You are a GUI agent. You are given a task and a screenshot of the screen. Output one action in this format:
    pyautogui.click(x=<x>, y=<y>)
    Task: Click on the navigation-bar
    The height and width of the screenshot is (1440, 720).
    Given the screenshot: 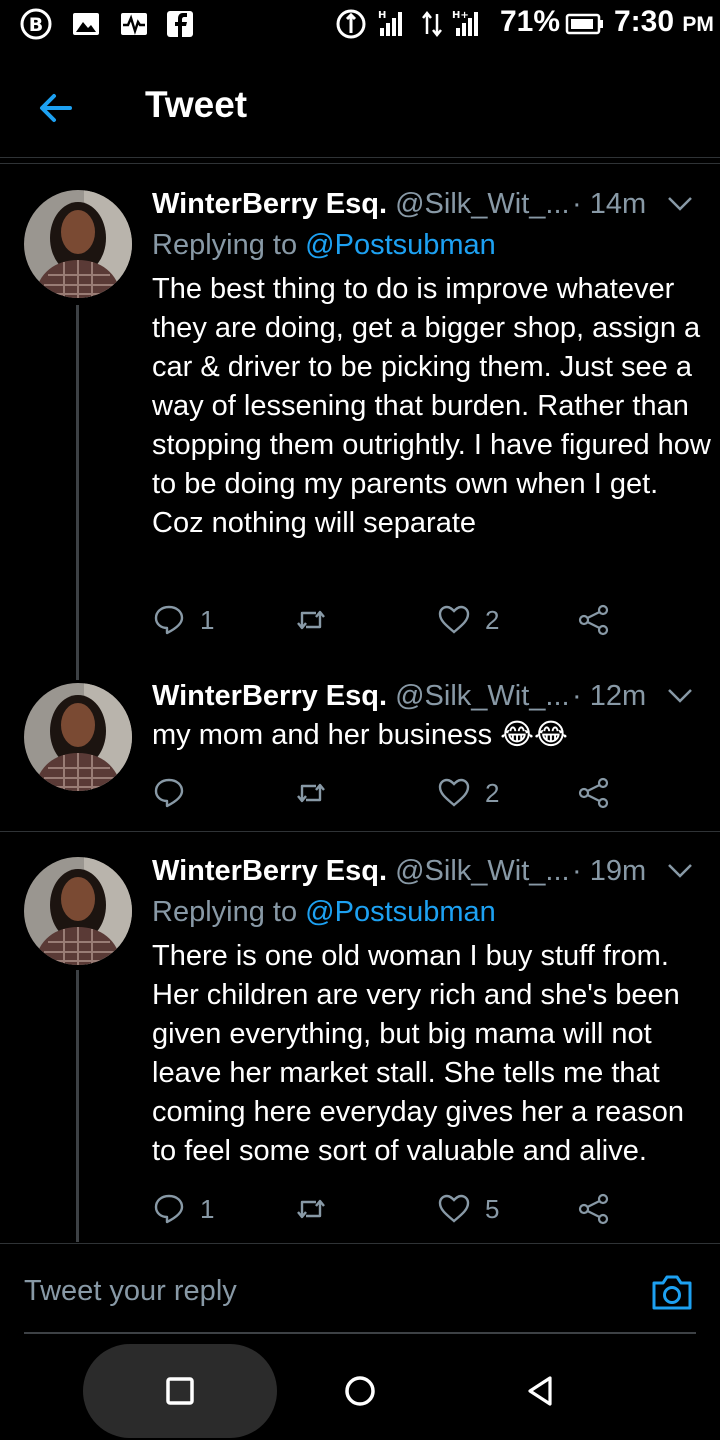 What is the action you would take?
    pyautogui.click(x=360, y=1390)
    